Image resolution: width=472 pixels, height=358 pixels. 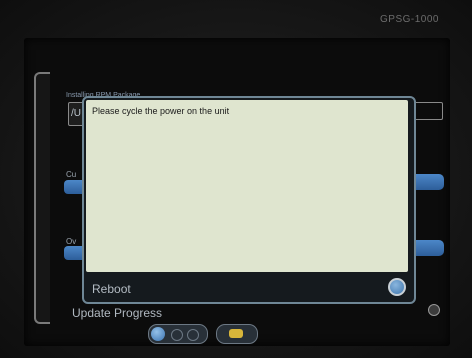 I want to click on progress-indicator, so click(x=434, y=310).